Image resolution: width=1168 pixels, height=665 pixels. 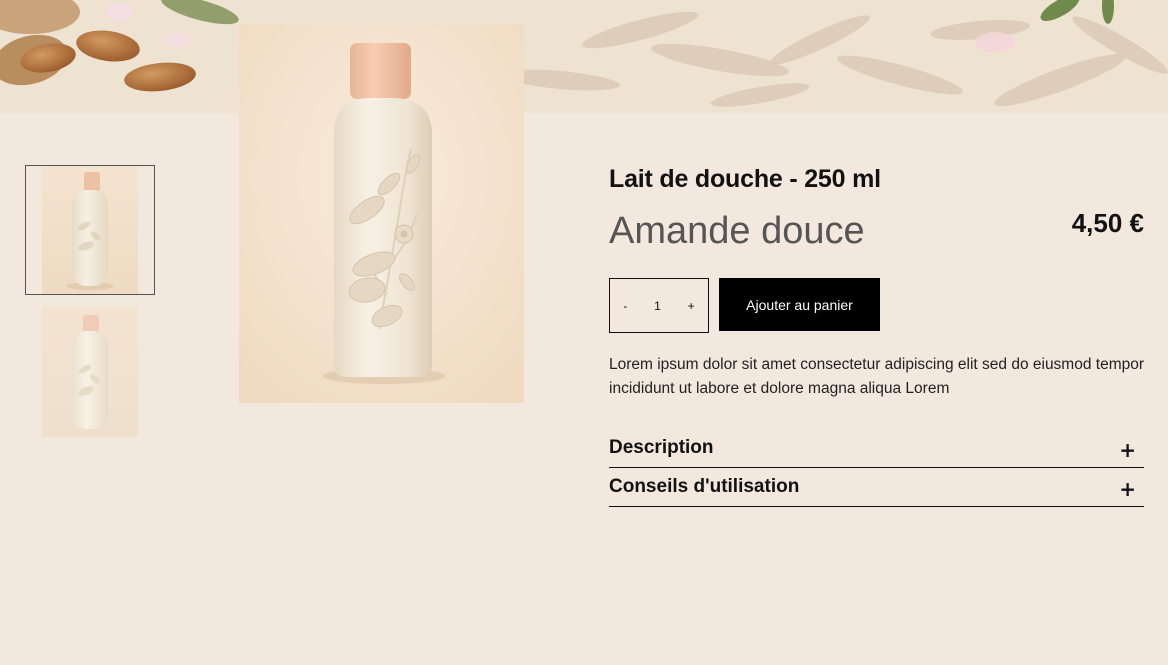 I want to click on accordion-description-title: Description, so click(x=661, y=447).